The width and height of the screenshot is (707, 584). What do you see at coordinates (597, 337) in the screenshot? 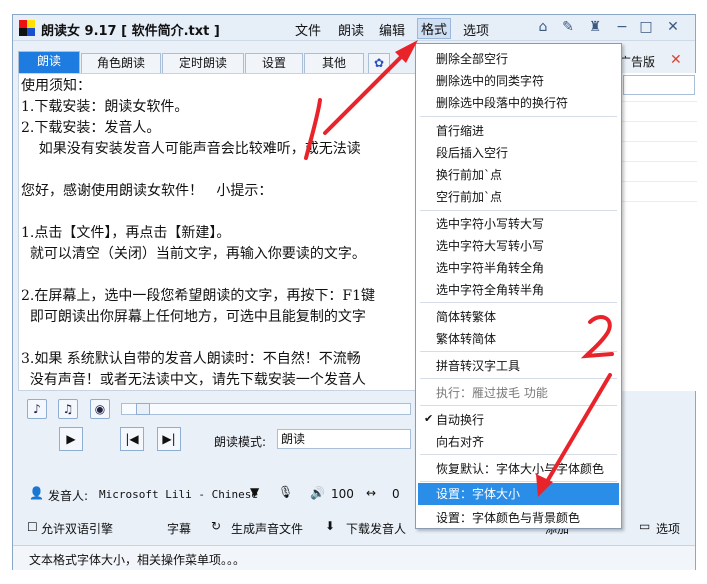
I see `number-2-stroke` at bounding box center [597, 337].